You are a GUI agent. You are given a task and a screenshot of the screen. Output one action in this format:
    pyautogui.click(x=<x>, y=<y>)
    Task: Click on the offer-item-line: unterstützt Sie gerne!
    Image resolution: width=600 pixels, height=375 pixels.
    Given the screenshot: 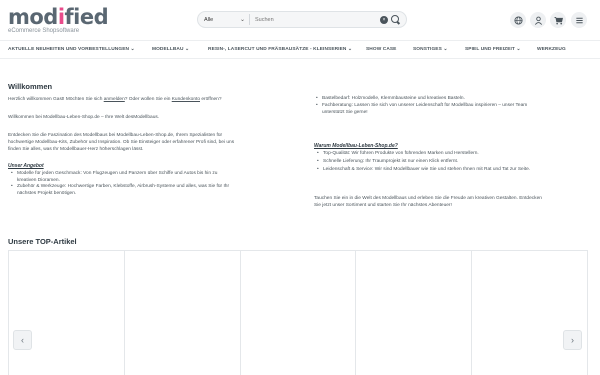 What is the action you would take?
    pyautogui.click(x=345, y=112)
    